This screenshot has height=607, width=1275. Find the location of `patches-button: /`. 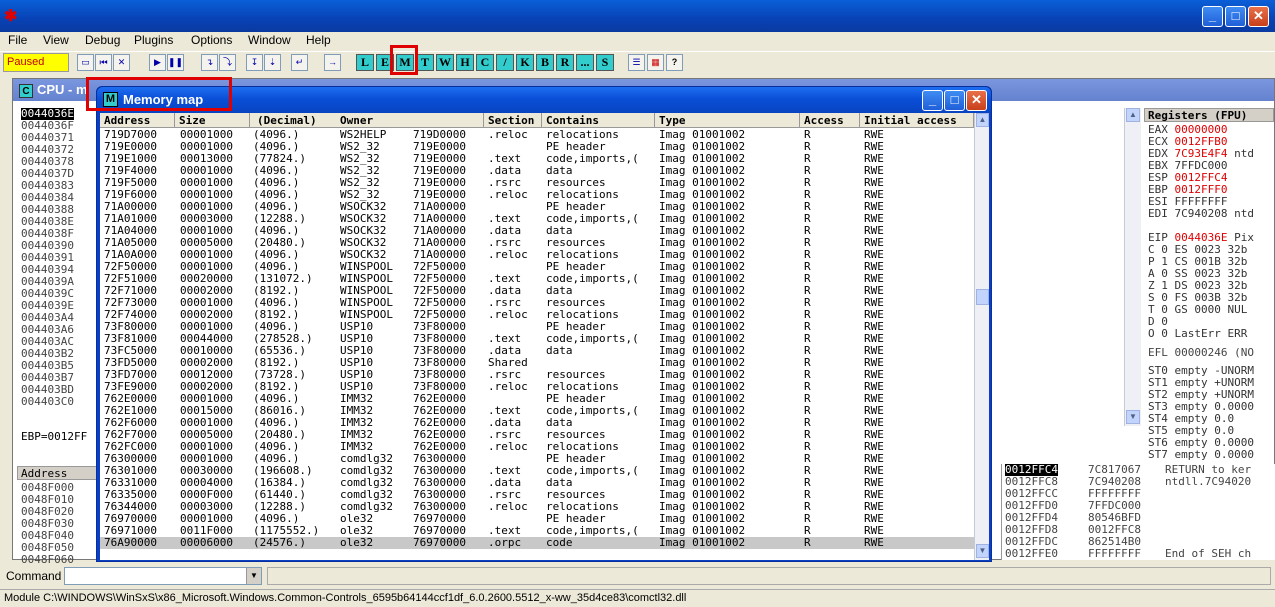

patches-button: / is located at coordinates (505, 62).